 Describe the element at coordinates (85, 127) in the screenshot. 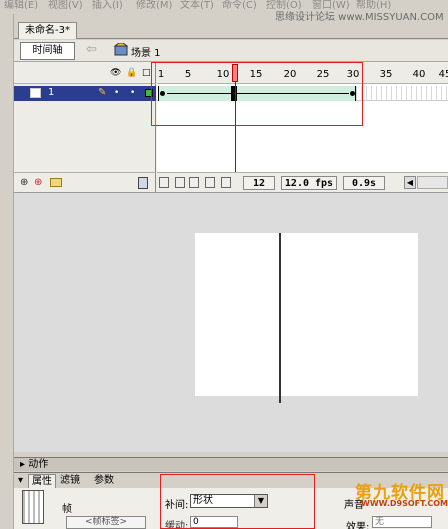

I see `layer-panel: 👁 🔒 □ 1 ✎ • • ⊕ ⊕` at that location.